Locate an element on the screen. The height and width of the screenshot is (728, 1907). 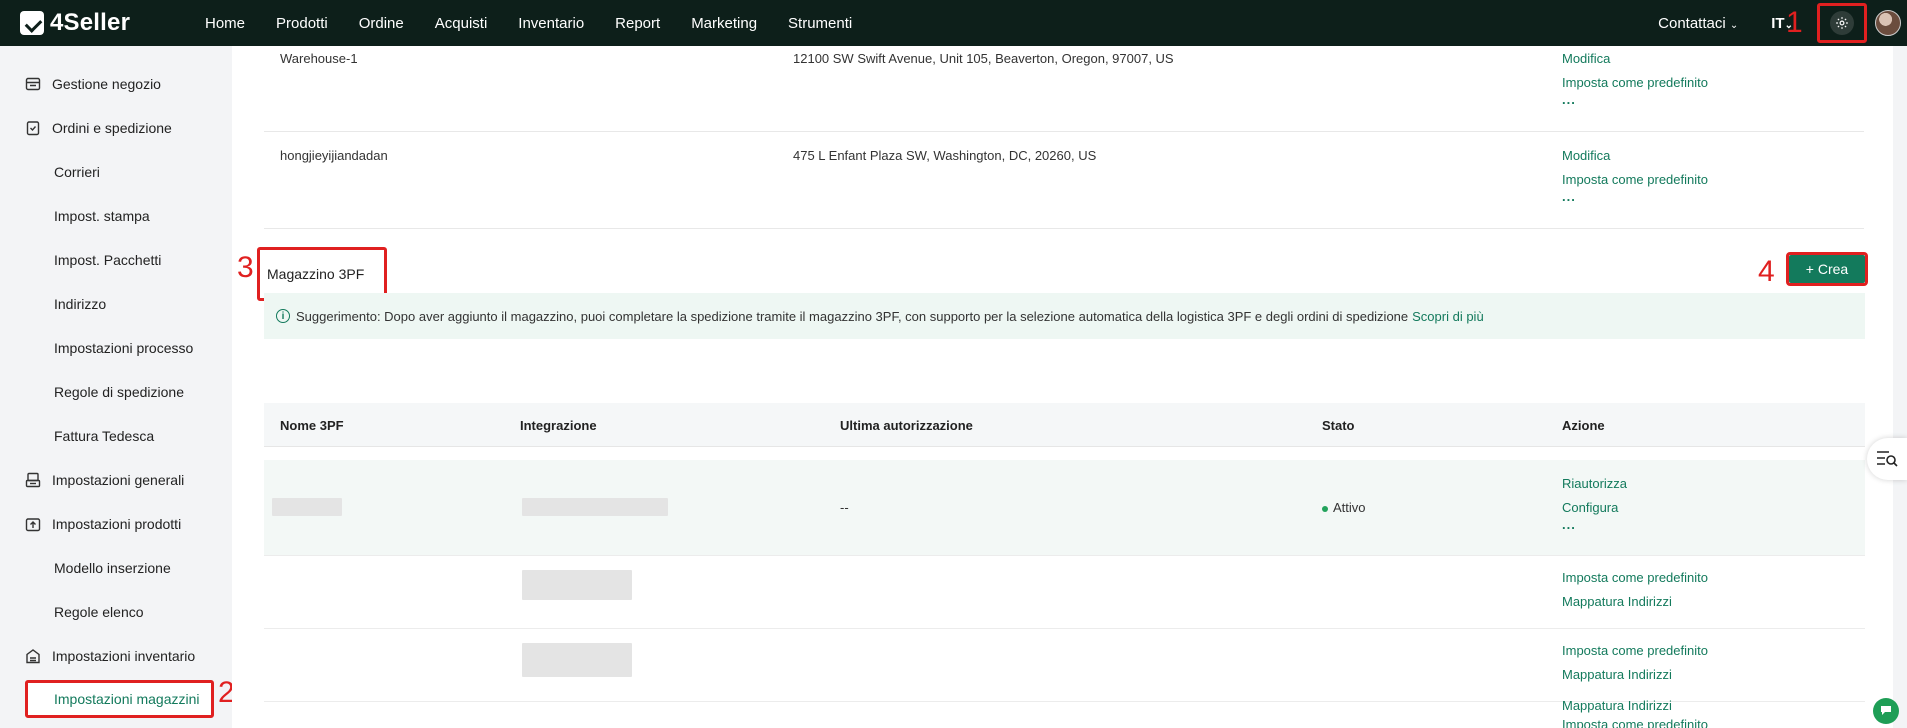
nav-report: Report is located at coordinates (637, 23).